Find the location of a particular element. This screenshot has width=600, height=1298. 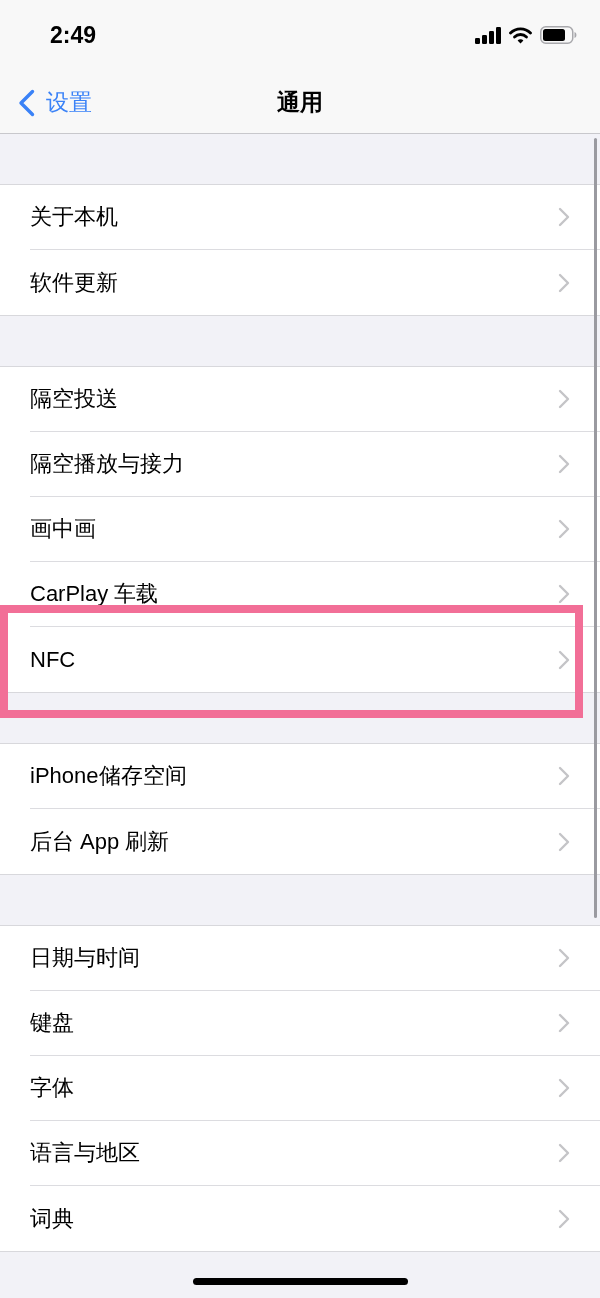

page-title: 通用 is located at coordinates (300, 102).